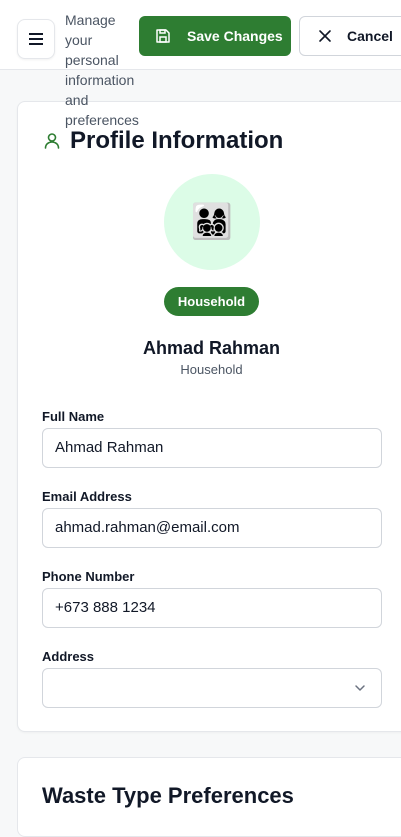 The height and width of the screenshot is (837, 401). What do you see at coordinates (212, 528) in the screenshot?
I see `email-input: ahmad.rahman@email.com` at bounding box center [212, 528].